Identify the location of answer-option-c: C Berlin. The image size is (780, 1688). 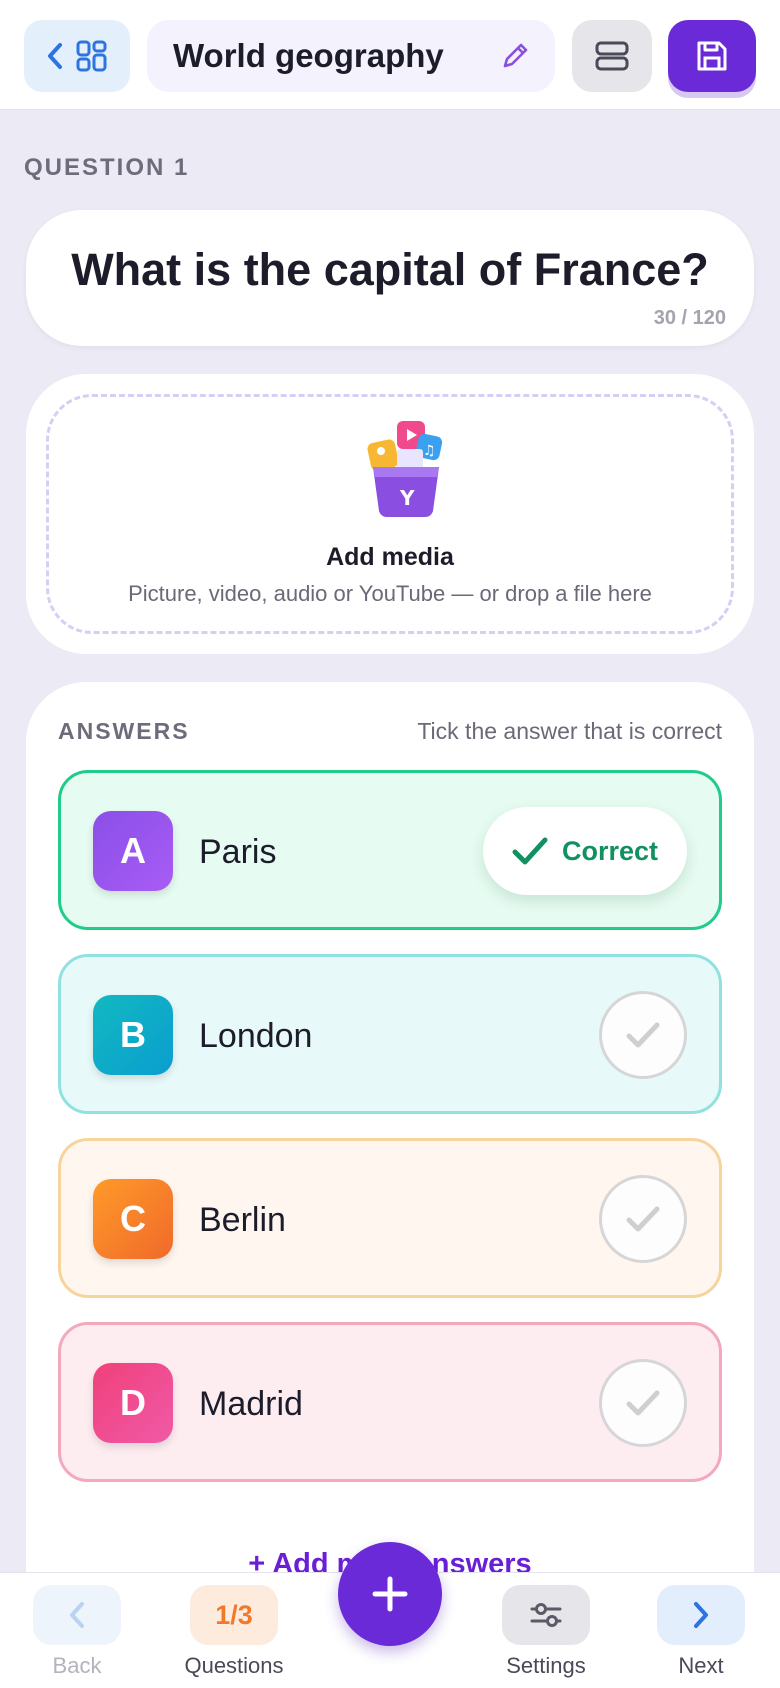
(390, 1218).